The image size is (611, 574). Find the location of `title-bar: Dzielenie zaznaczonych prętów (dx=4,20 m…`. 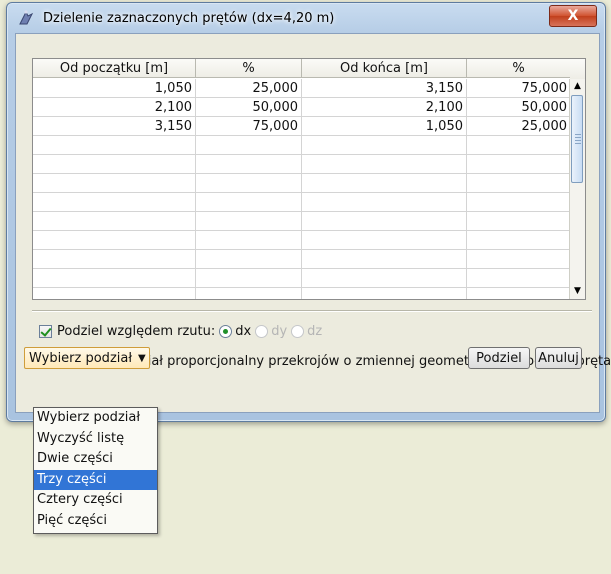

title-bar: Dzielenie zaznaczonych prętów (dx=4,20 m… is located at coordinates (306, 18).